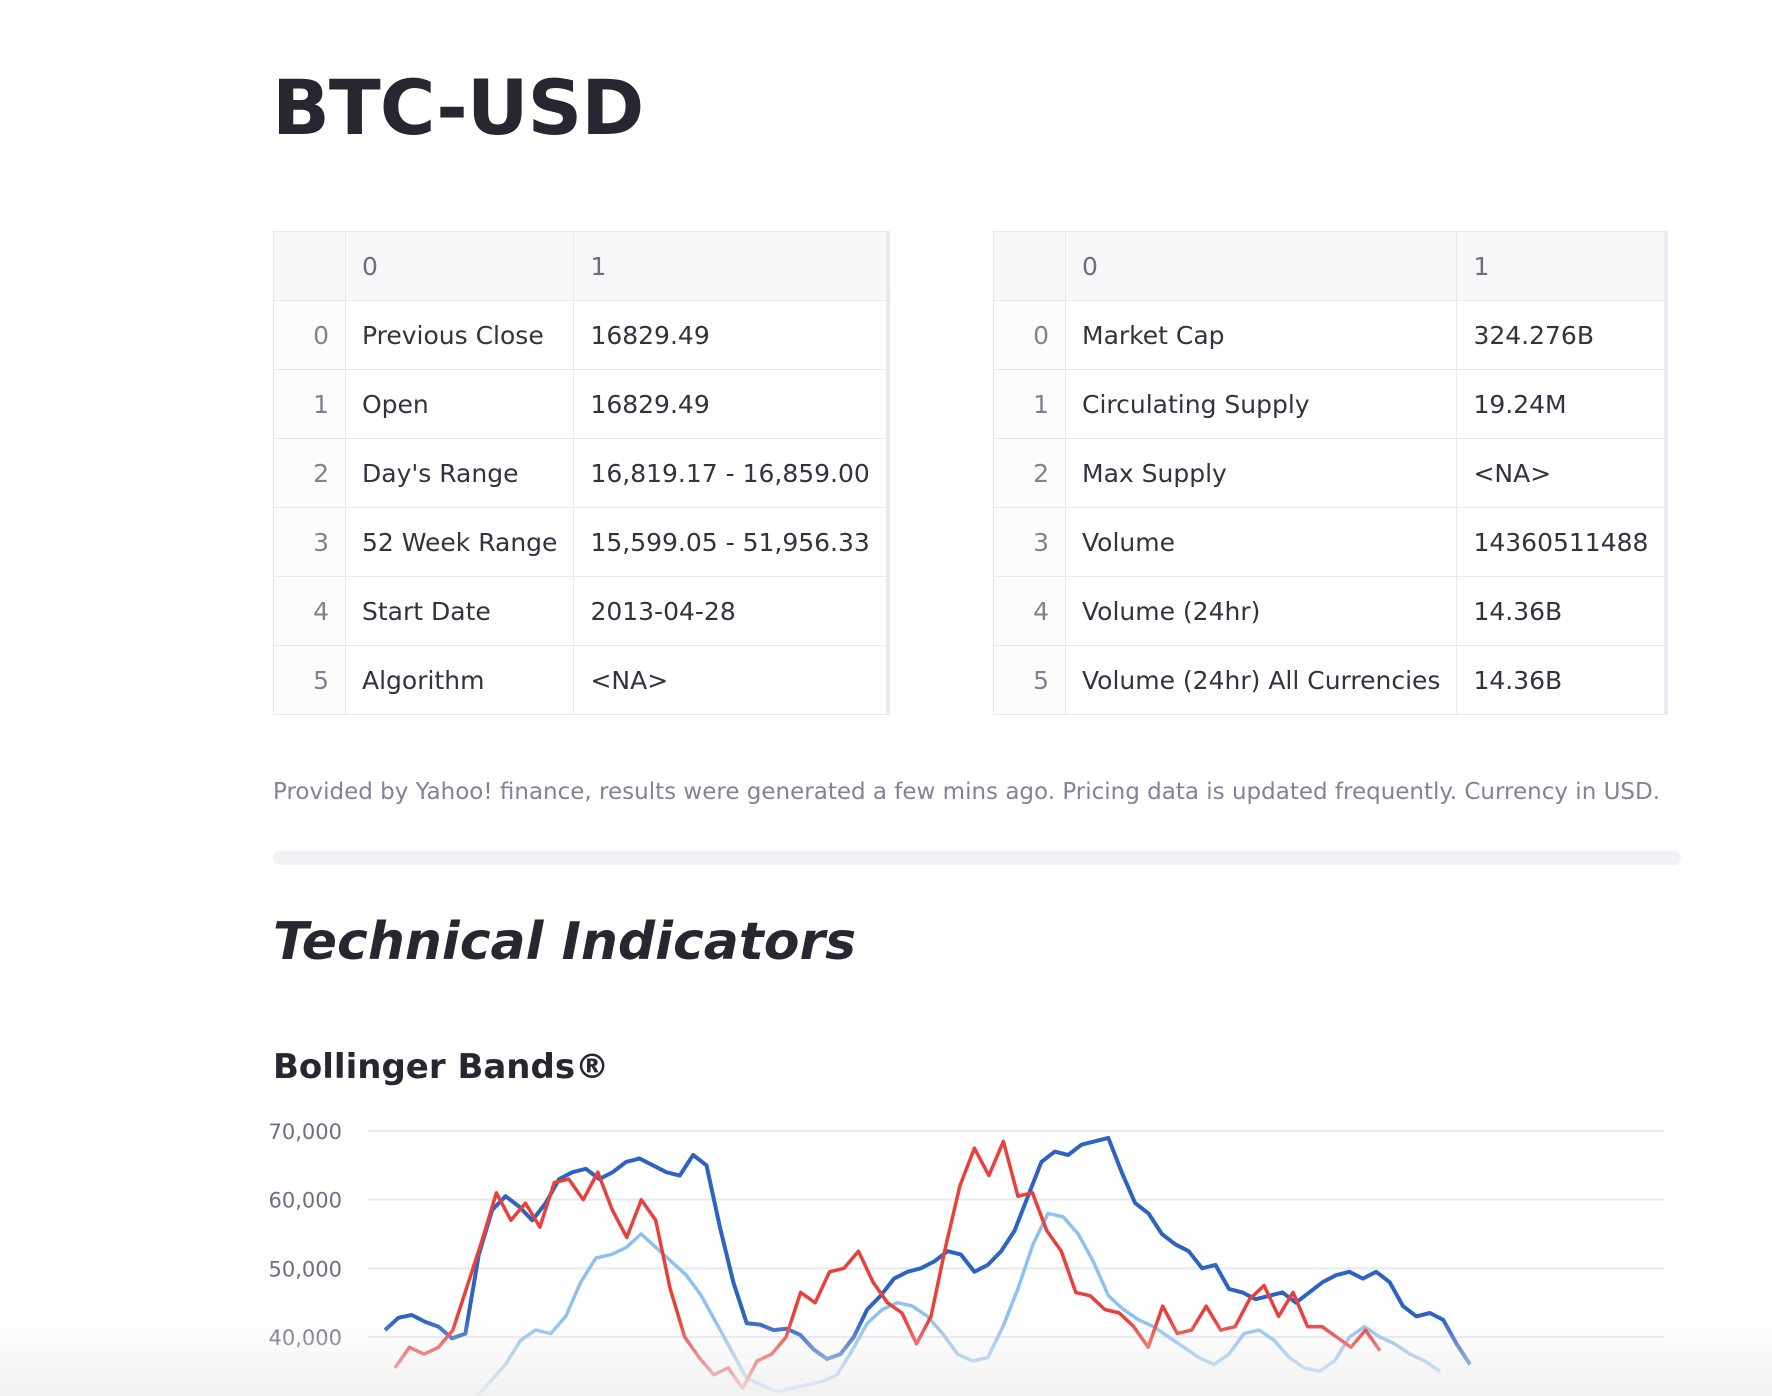 This screenshot has height=1396, width=1772. What do you see at coordinates (731, 542) in the screenshot?
I see `table-cell: 15,599.05 - 51,956.33` at bounding box center [731, 542].